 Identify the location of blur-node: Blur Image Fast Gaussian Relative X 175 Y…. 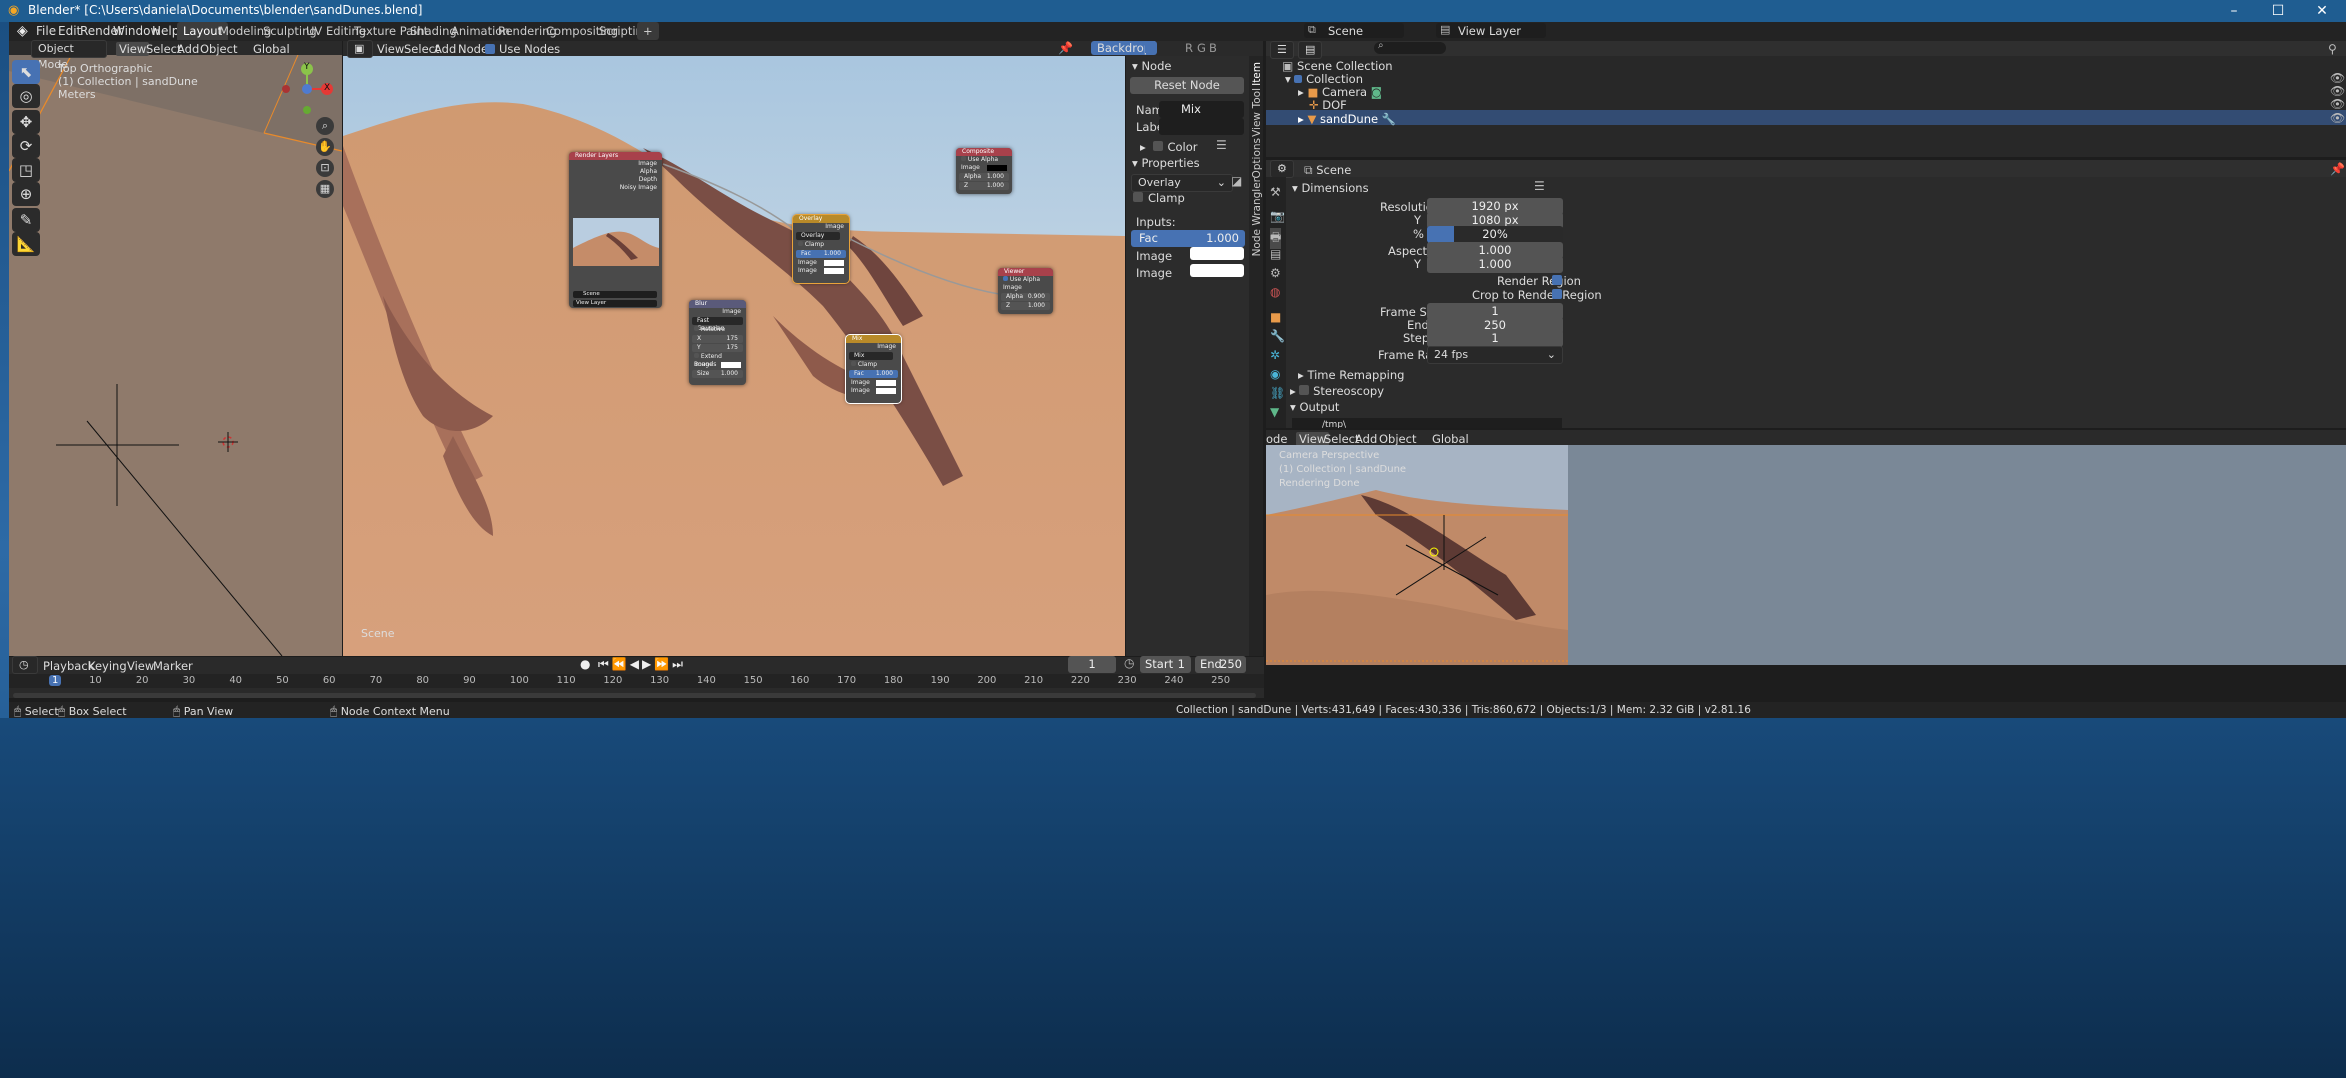
(717, 342).